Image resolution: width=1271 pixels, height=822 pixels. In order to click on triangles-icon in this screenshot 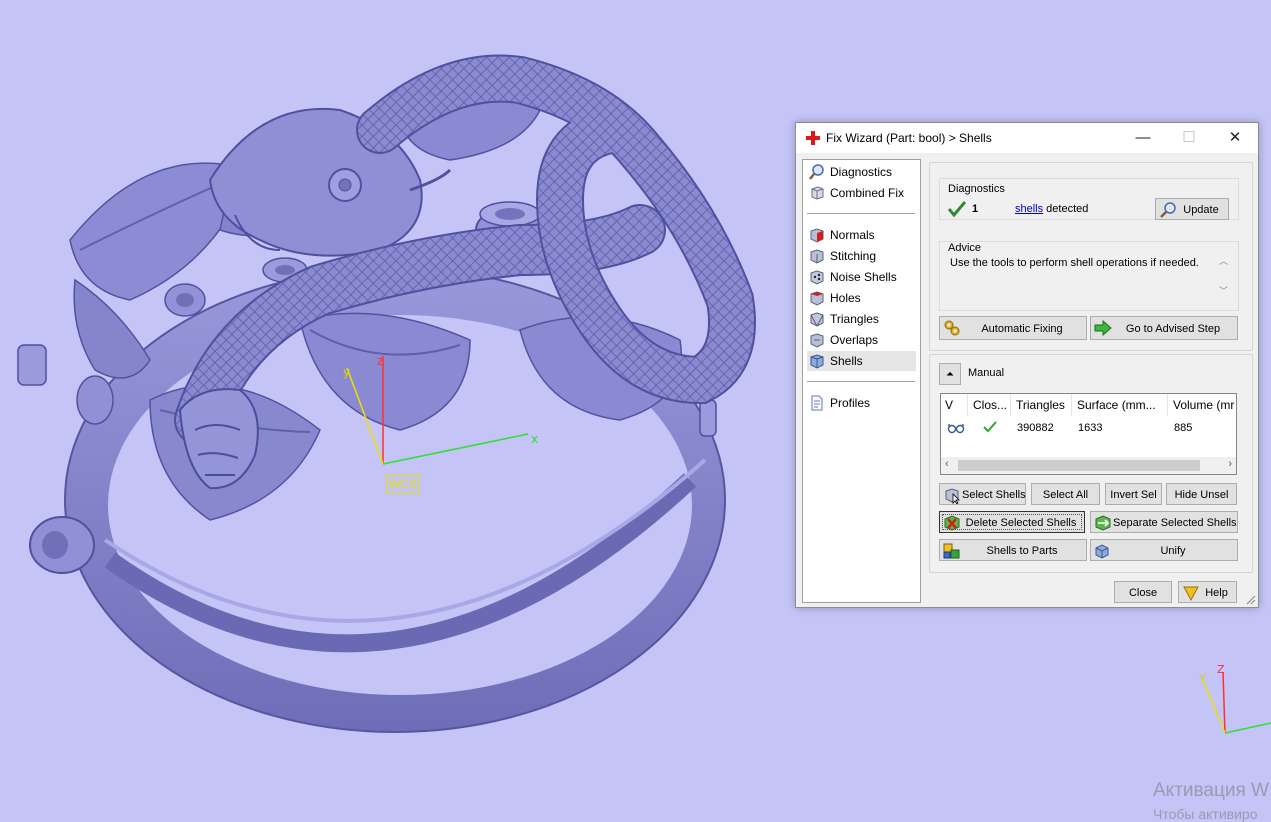, I will do `click(817, 319)`.